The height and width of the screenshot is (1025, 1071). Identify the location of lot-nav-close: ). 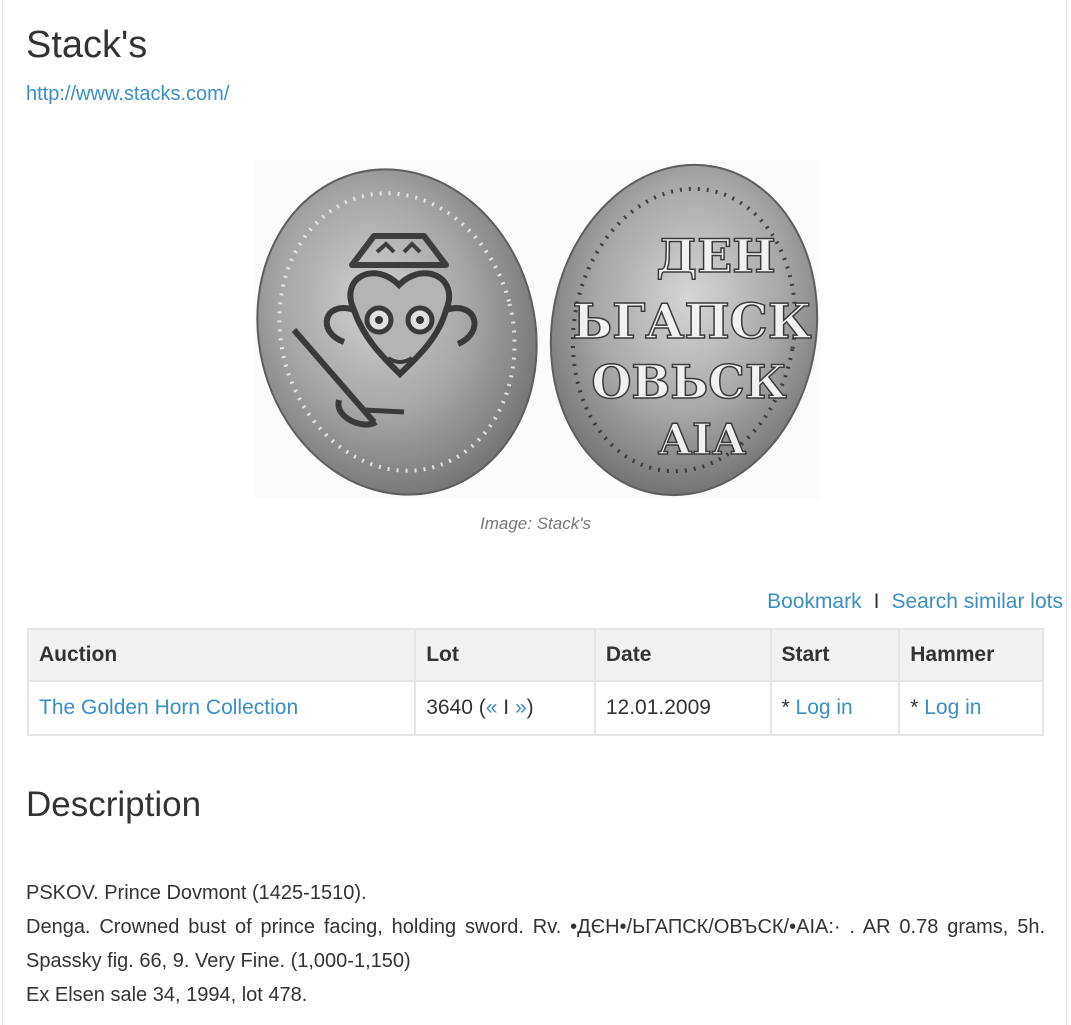
(530, 707).